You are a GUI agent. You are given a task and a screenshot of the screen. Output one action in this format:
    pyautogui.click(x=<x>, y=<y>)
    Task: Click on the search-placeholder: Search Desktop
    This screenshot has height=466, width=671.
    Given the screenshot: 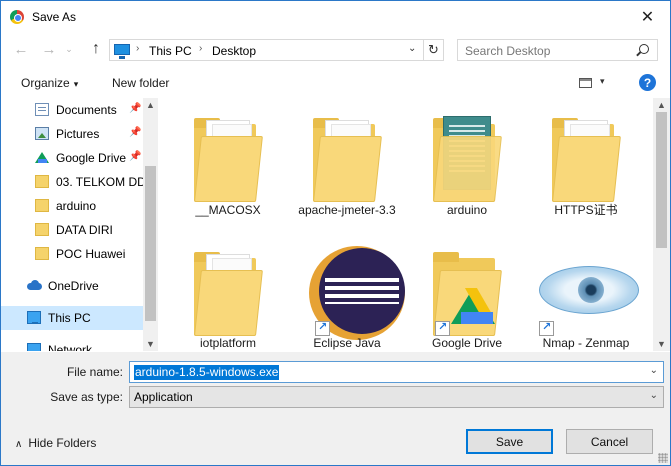 What is the action you would take?
    pyautogui.click(x=508, y=51)
    